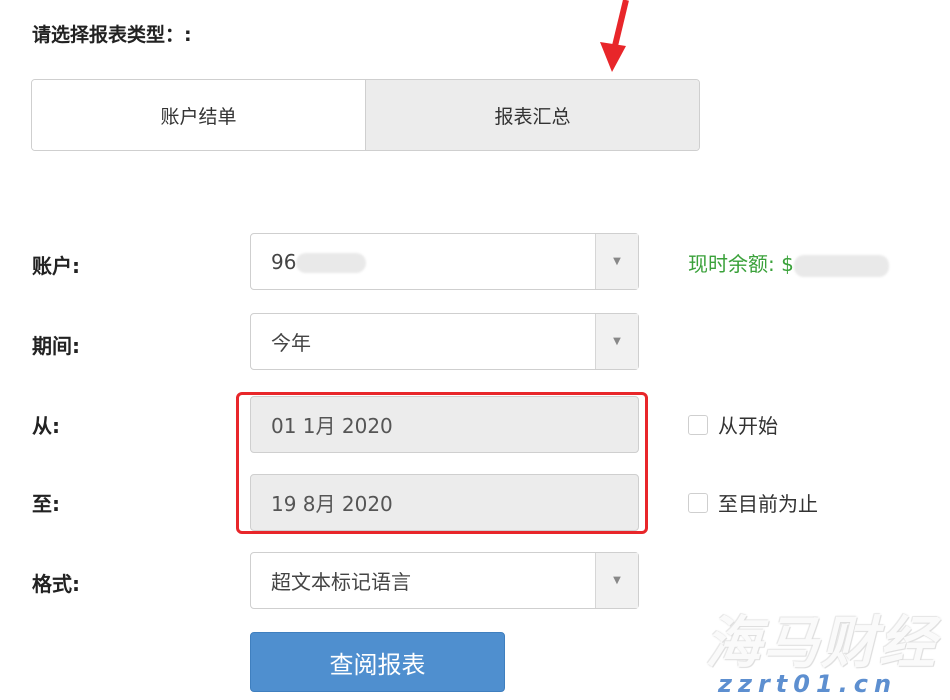  I want to click on account-select: 96 ▼, so click(444, 261).